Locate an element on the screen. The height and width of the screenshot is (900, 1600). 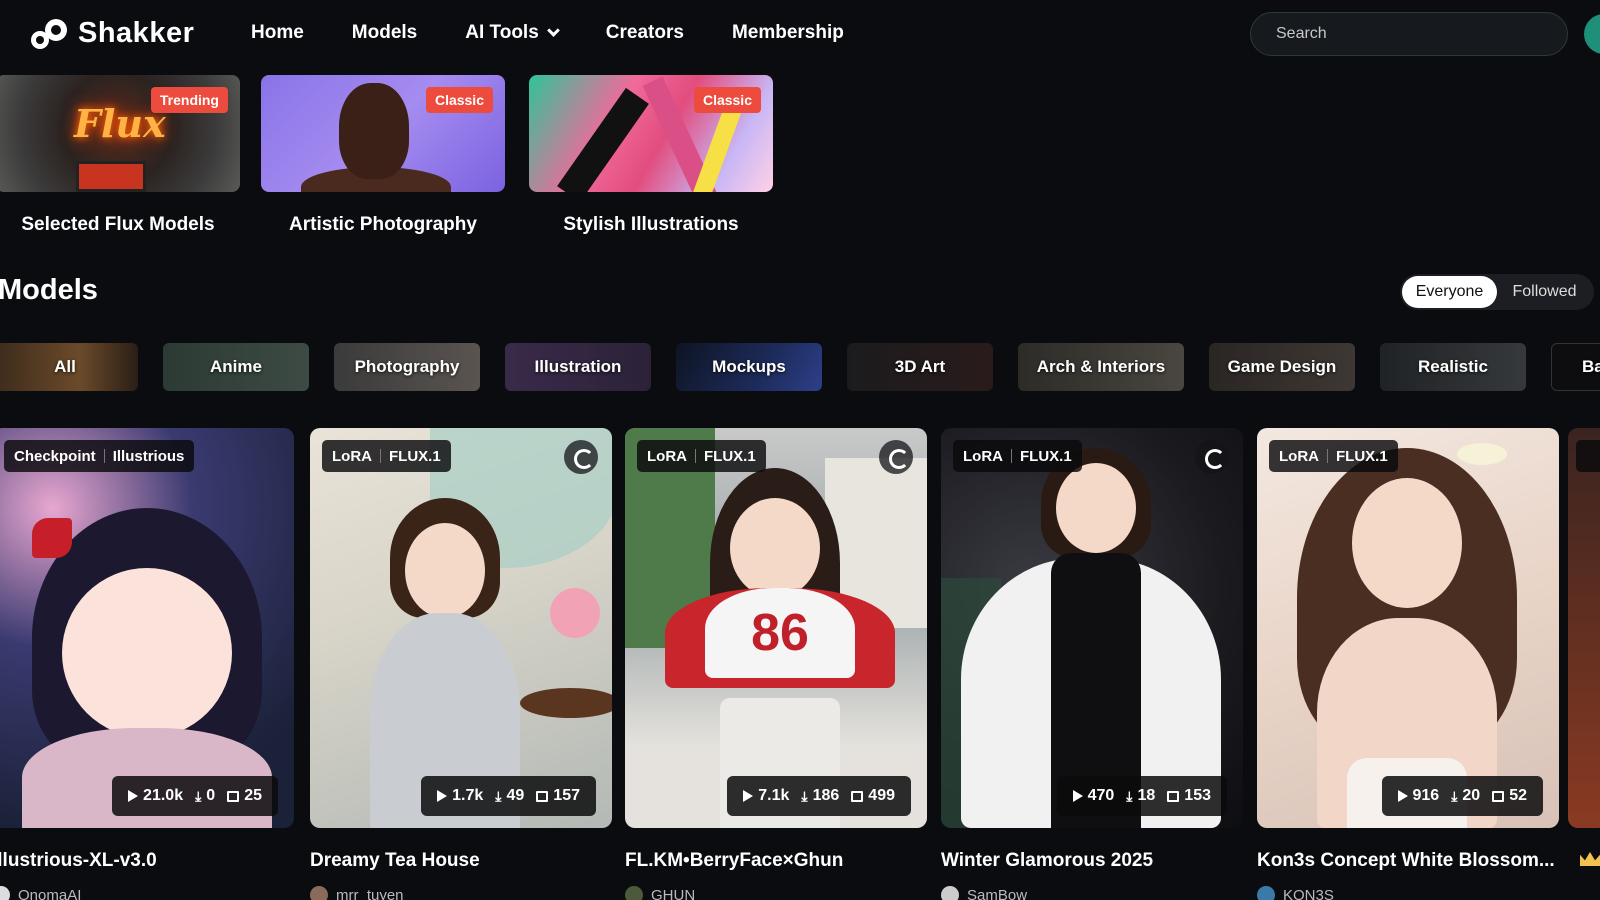
collection-card: Classic Stylish Illustrations is located at coordinates (651, 155).